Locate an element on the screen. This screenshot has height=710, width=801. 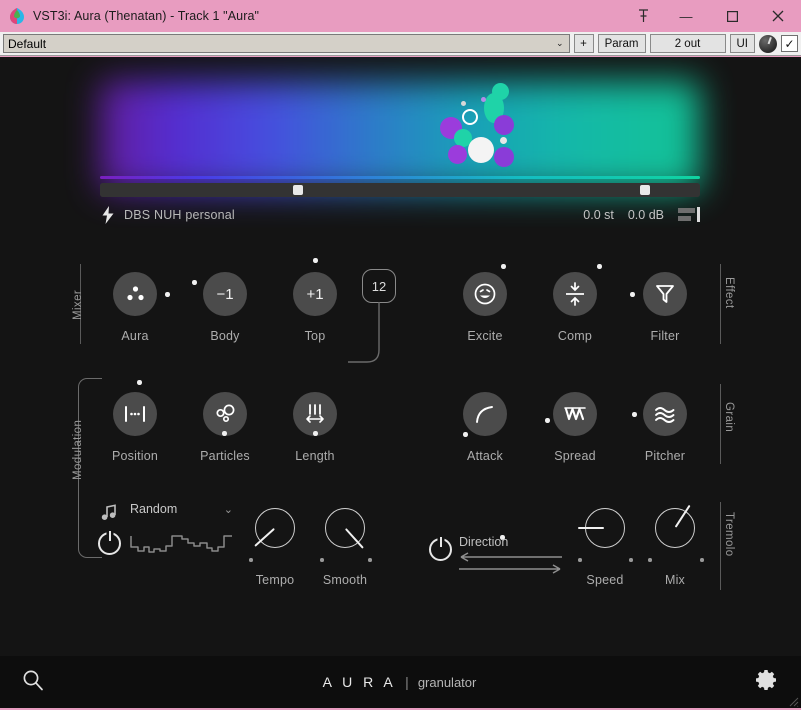
sample-info-row: DBS NUH personal 0.0 st 0.0 dB is located at coordinates (400, 215).